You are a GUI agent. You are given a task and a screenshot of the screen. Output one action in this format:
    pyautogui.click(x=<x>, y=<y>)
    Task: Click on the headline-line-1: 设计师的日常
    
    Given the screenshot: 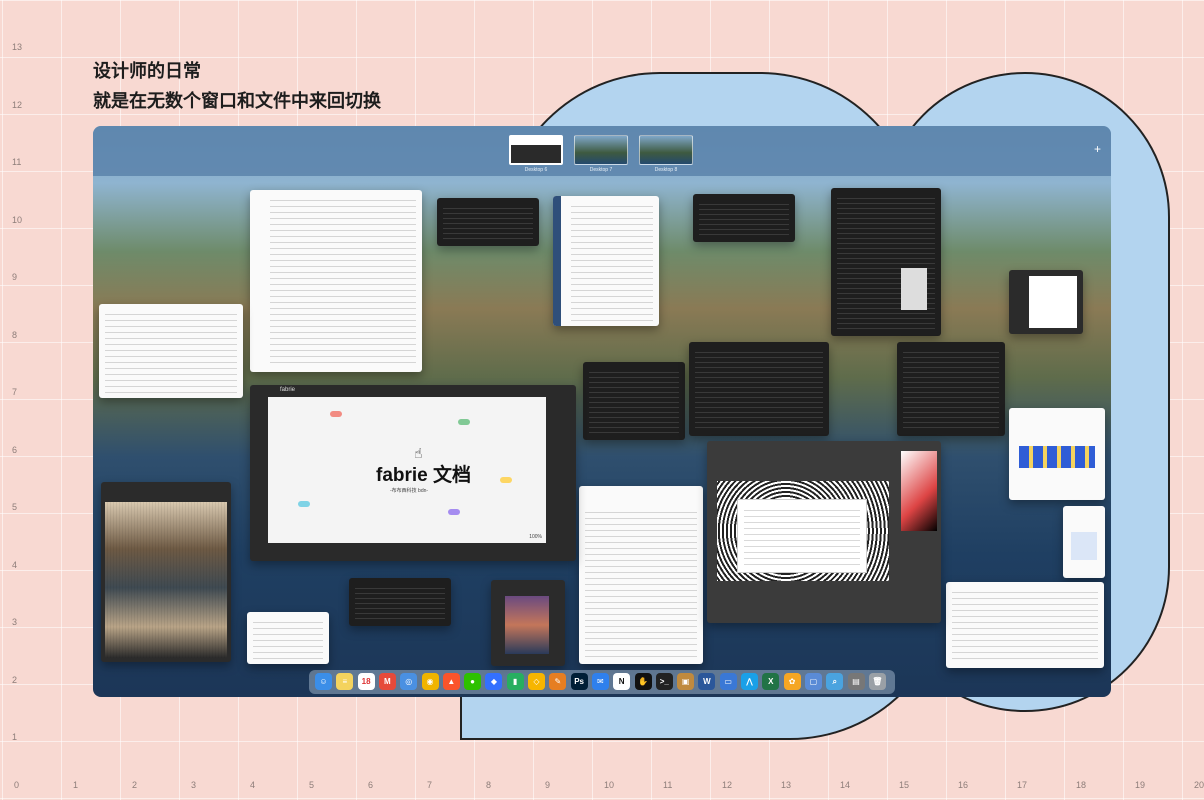 What is the action you would take?
    pyautogui.click(x=147, y=71)
    